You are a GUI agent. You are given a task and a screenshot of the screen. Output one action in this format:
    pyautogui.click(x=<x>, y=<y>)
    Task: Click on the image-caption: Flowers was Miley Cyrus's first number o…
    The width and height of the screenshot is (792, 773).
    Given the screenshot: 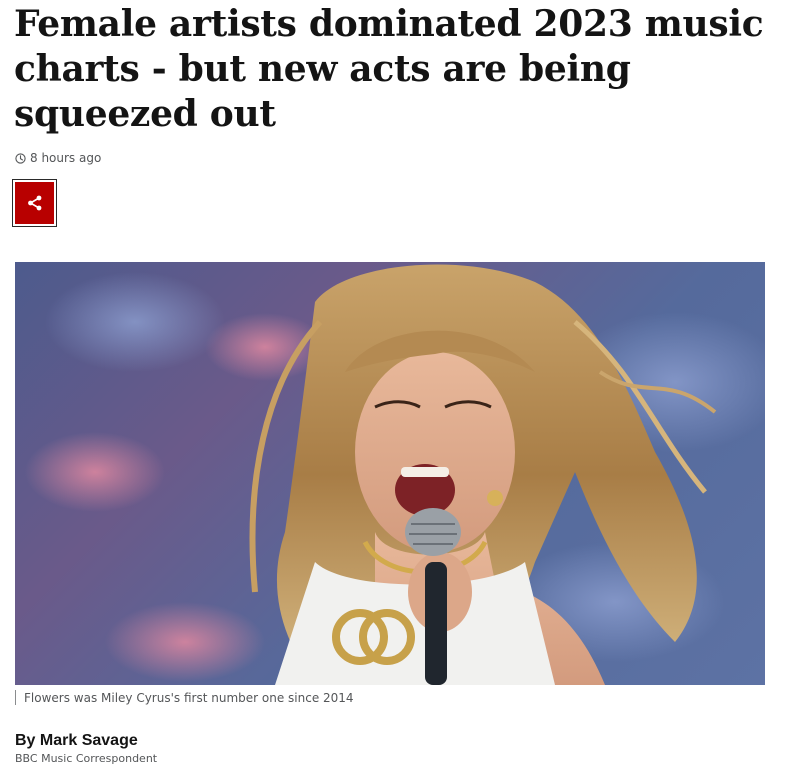 What is the action you would take?
    pyautogui.click(x=184, y=697)
    